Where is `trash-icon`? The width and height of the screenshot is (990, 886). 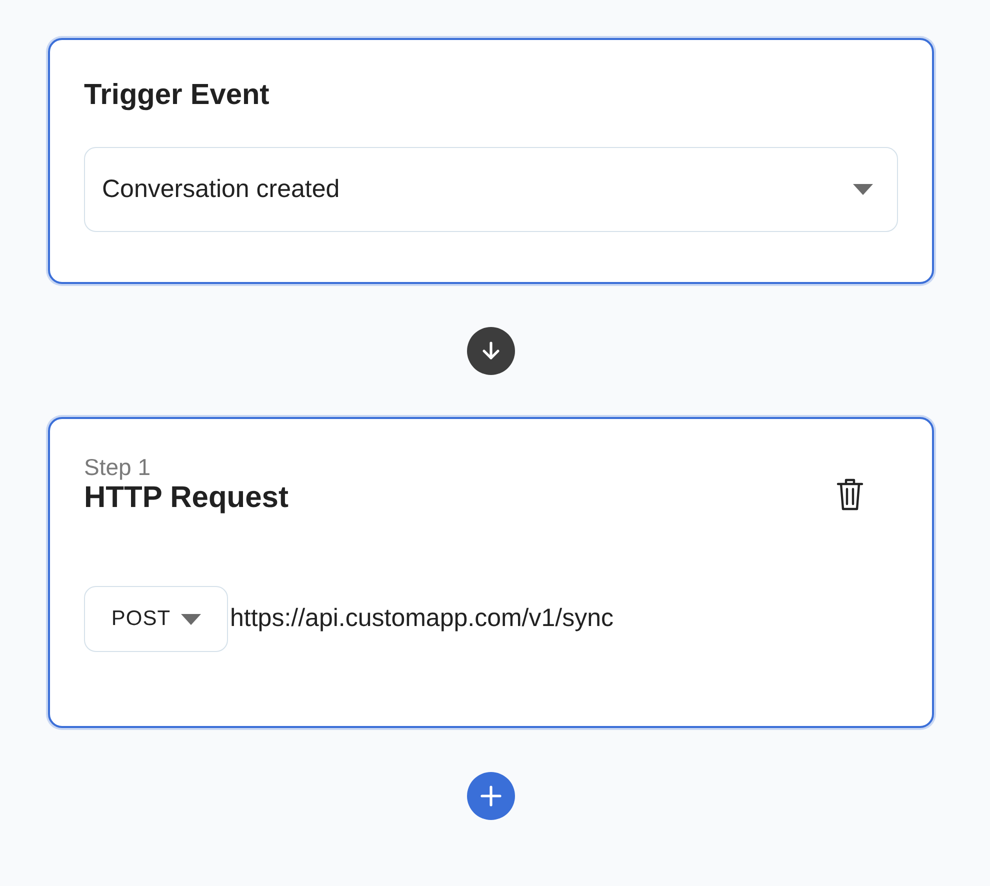 trash-icon is located at coordinates (850, 493).